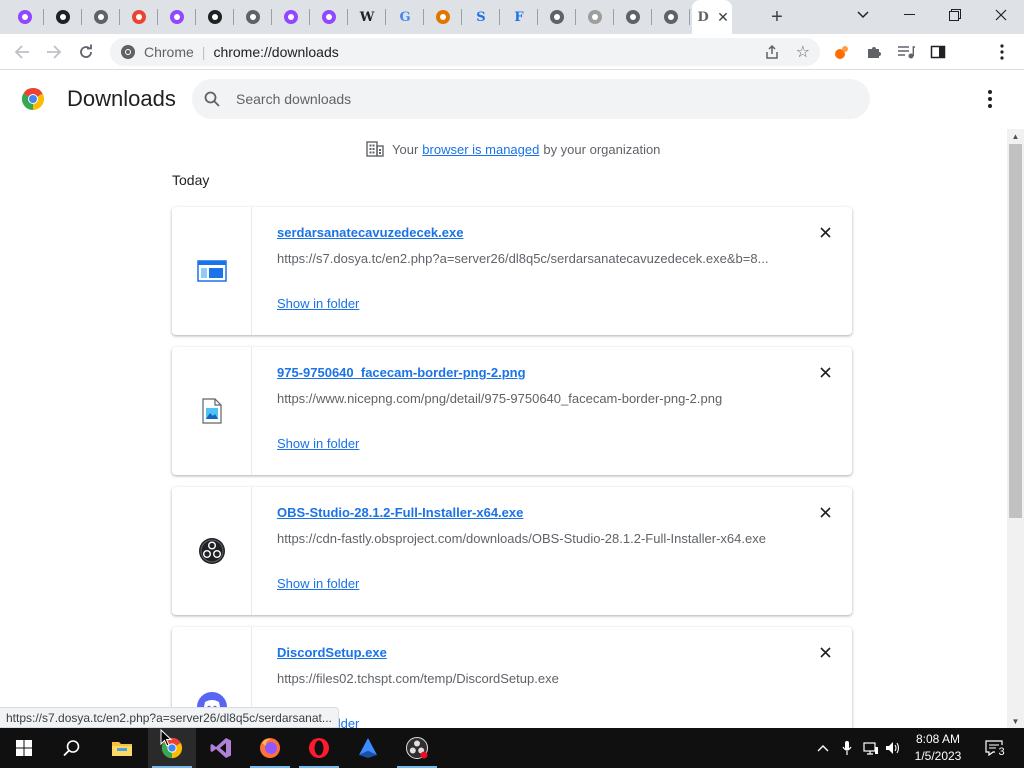 This screenshot has width=1024, height=768. I want to click on close-tab-icon: ✕, so click(723, 17).